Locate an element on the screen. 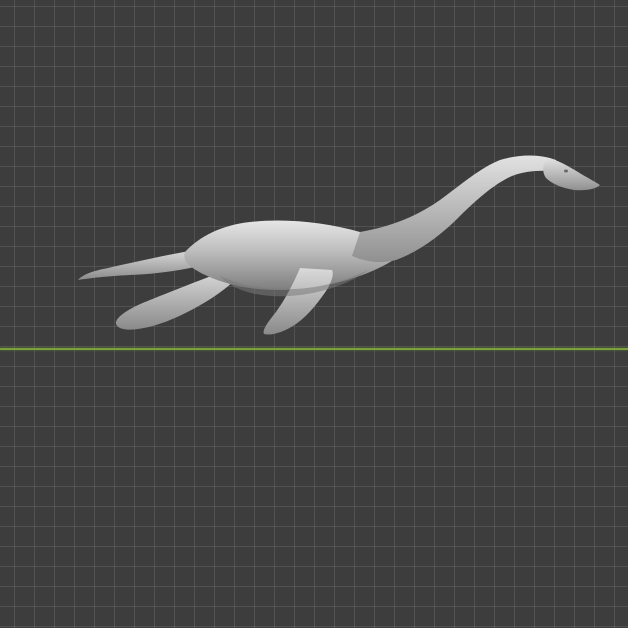 Image resolution: width=628 pixels, height=628 pixels. head is located at coordinates (571, 174).